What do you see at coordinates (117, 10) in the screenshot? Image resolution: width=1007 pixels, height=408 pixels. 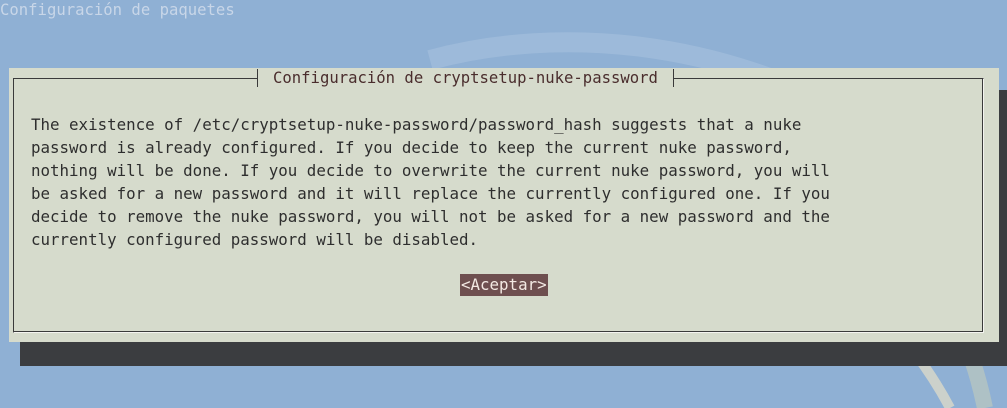 I see `backtitle: Configuración de paquetes` at bounding box center [117, 10].